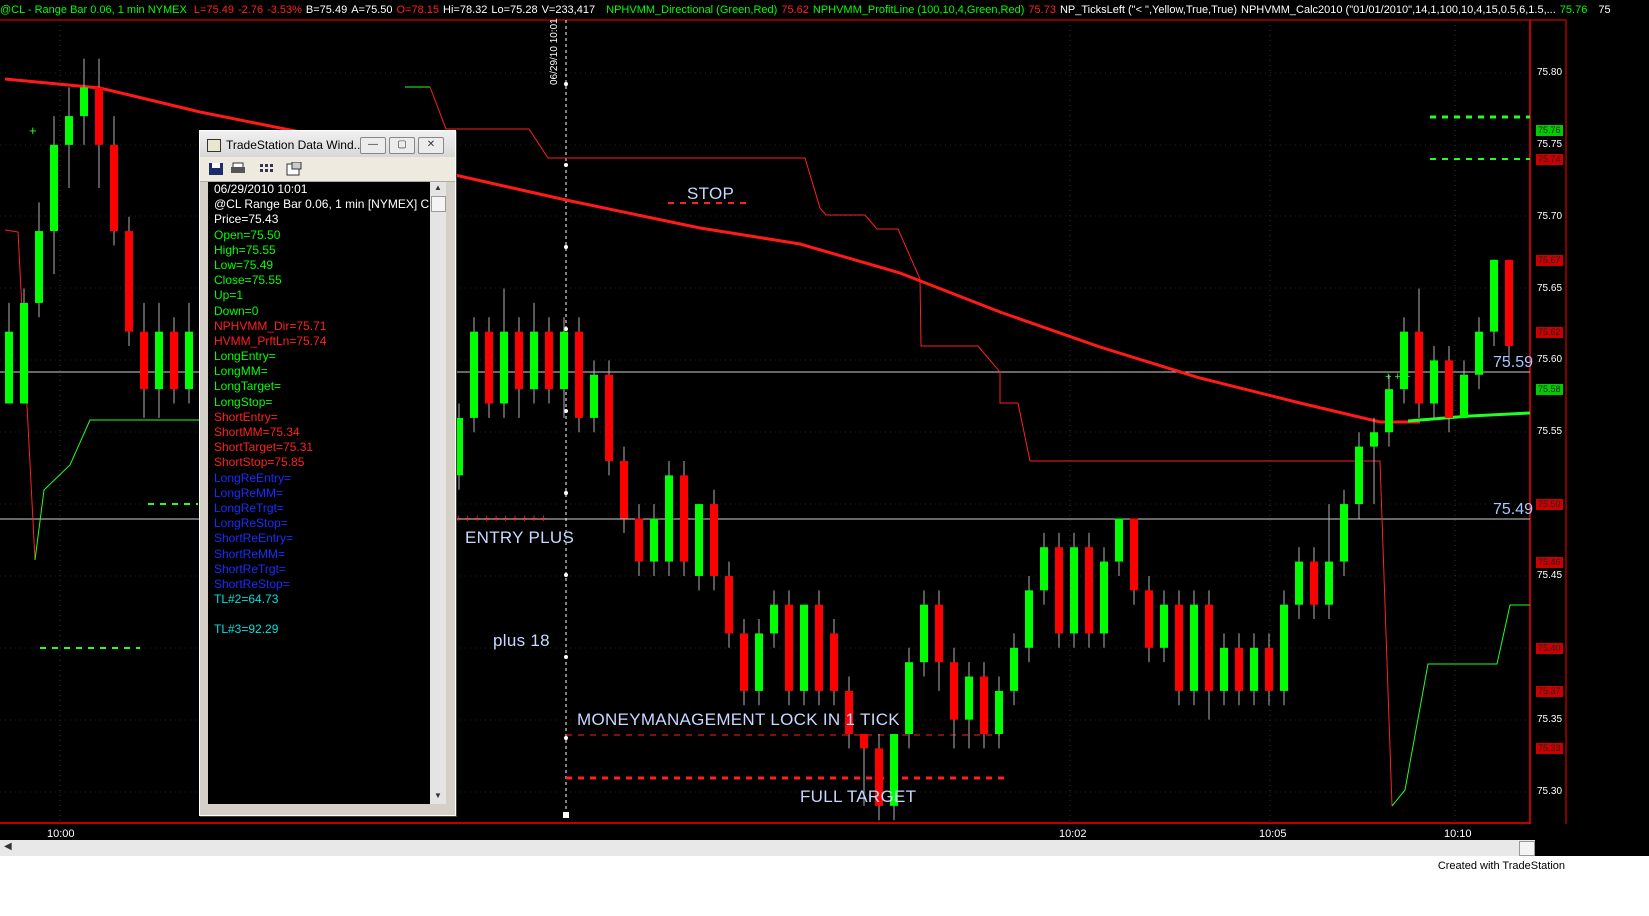 This screenshot has height=916, width=1649. What do you see at coordinates (1573, 10) in the screenshot?
I see `indicator-value: 75.76` at bounding box center [1573, 10].